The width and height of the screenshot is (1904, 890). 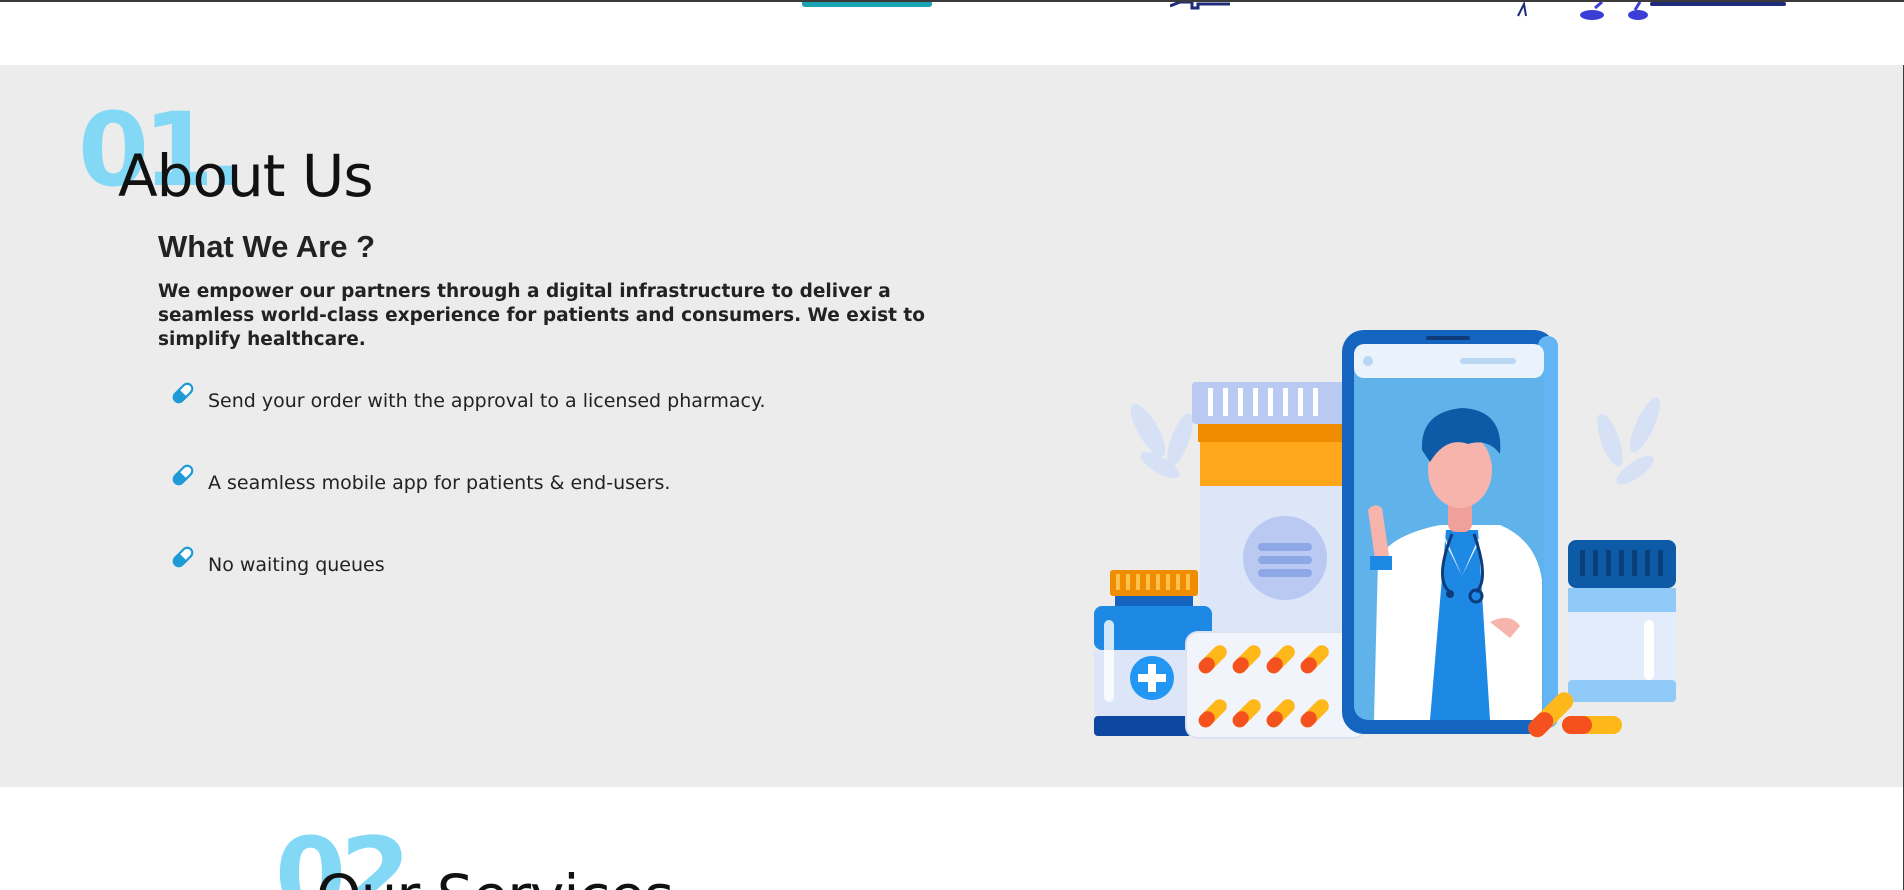 I want to click on section-title: About Us, so click(x=246, y=176).